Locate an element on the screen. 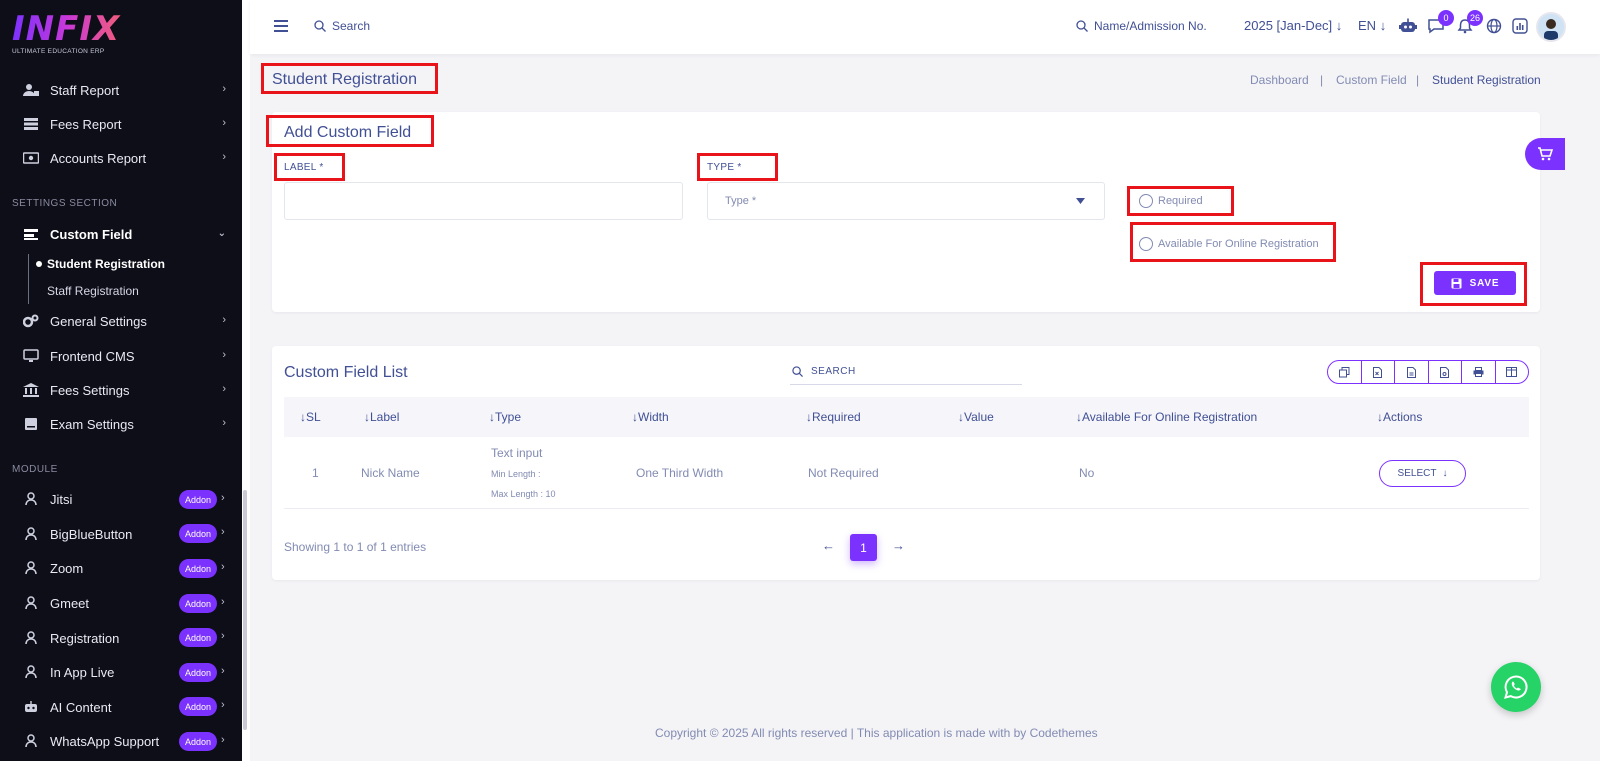 The height and width of the screenshot is (761, 1600). copy-button is located at coordinates (1345, 372).